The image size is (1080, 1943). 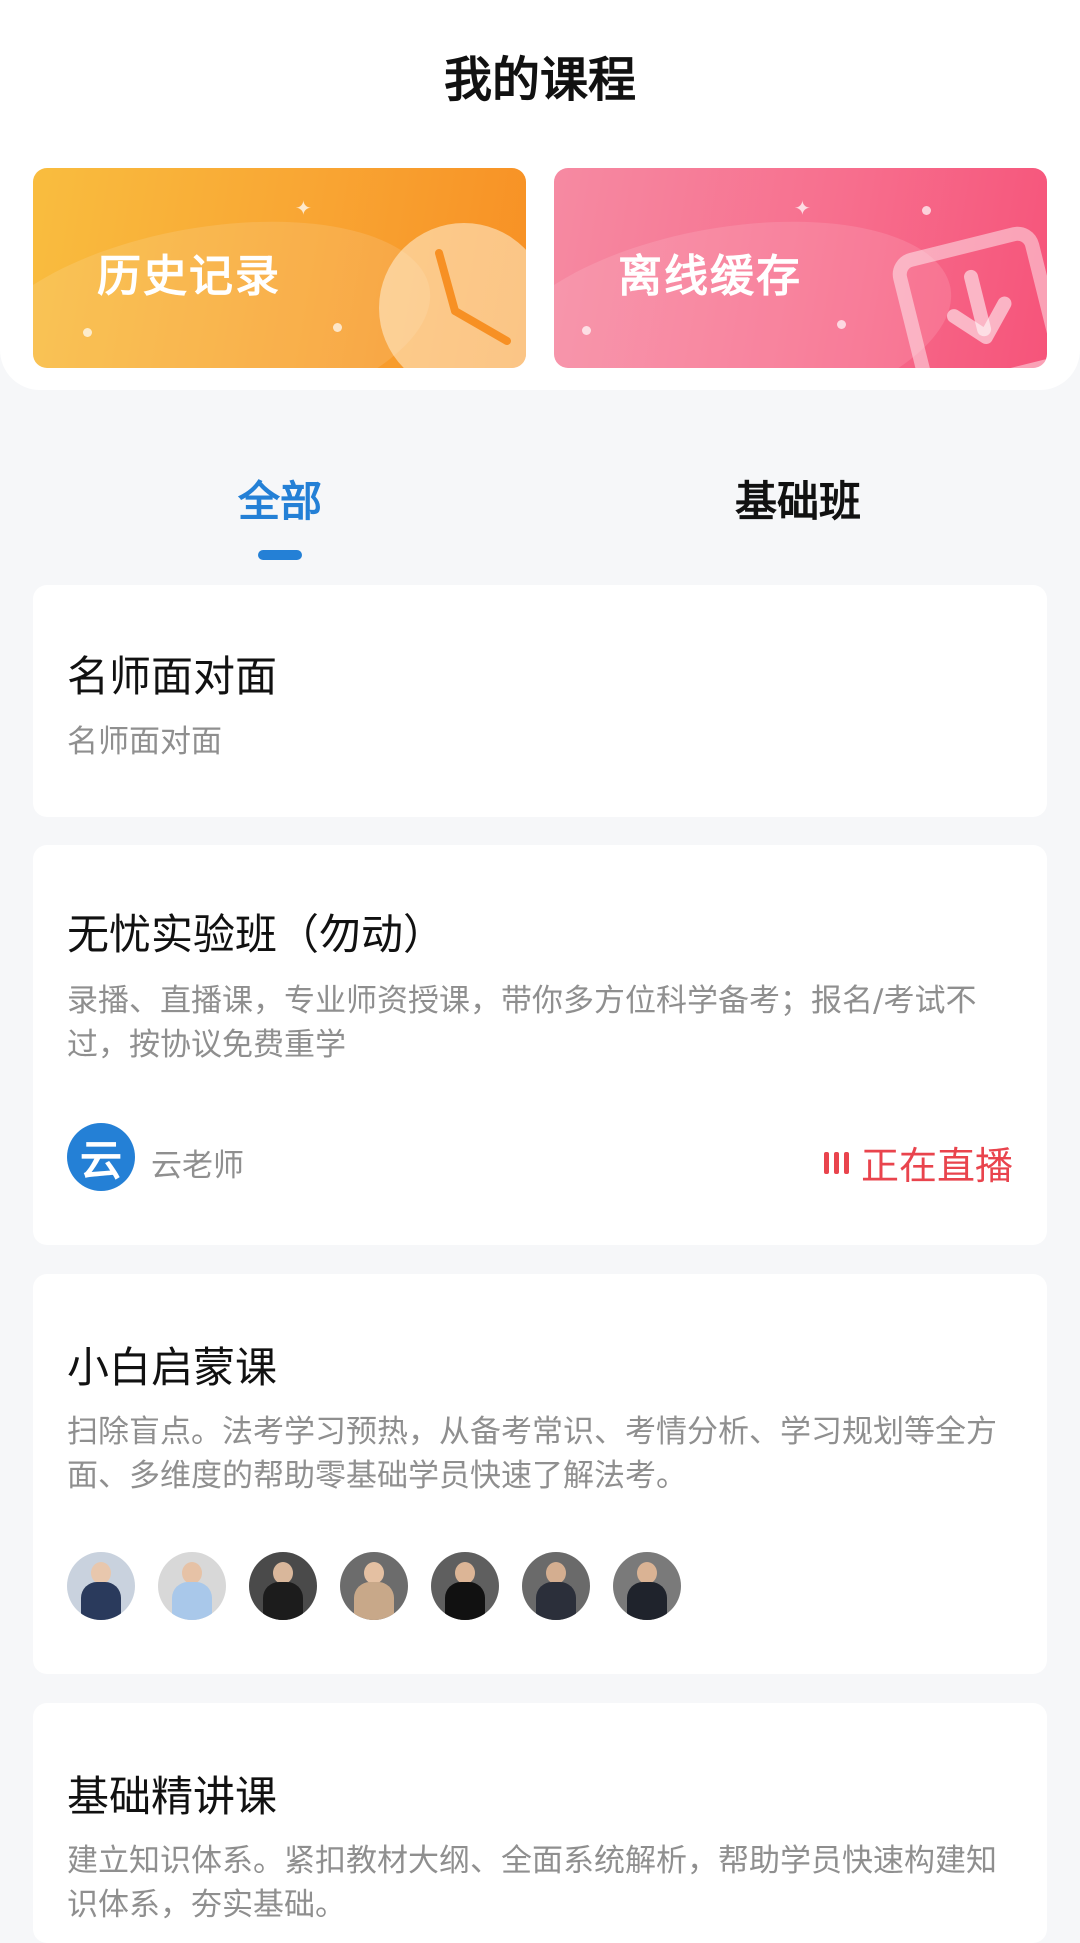 I want to click on course-title: 名师面对面, so click(x=172, y=676).